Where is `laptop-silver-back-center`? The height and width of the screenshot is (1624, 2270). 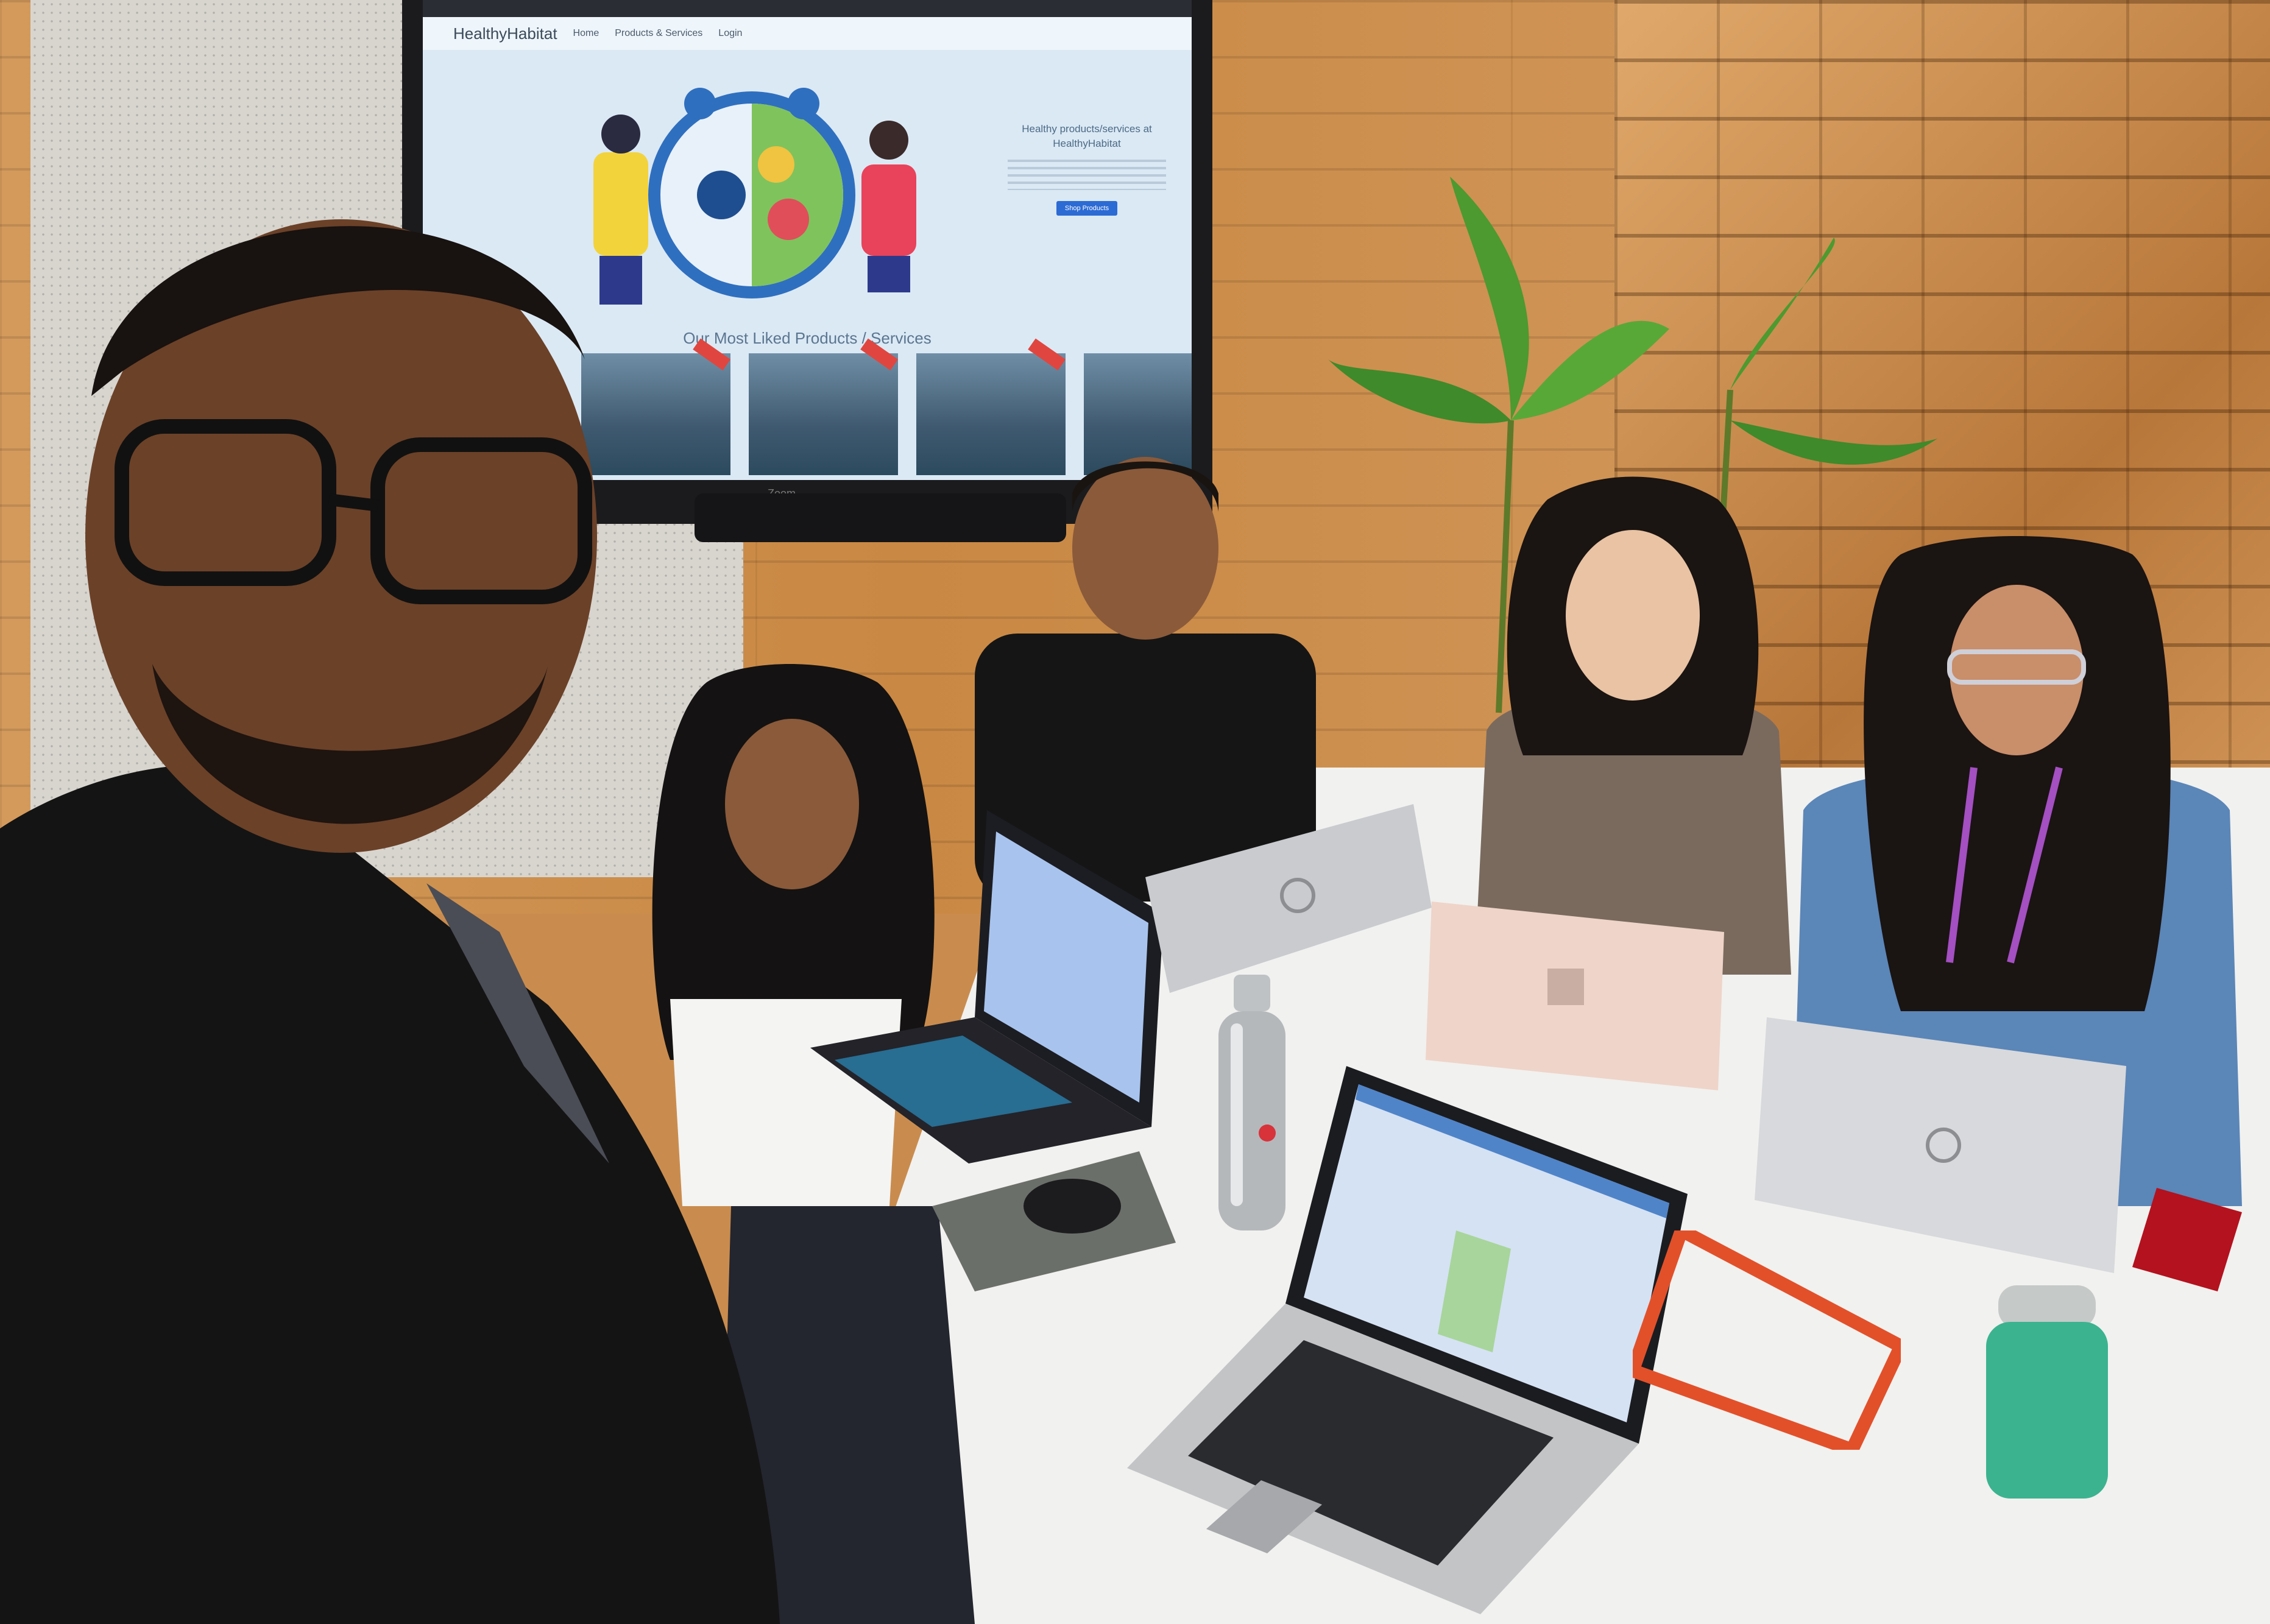 laptop-silver-back-center is located at coordinates (1288, 898).